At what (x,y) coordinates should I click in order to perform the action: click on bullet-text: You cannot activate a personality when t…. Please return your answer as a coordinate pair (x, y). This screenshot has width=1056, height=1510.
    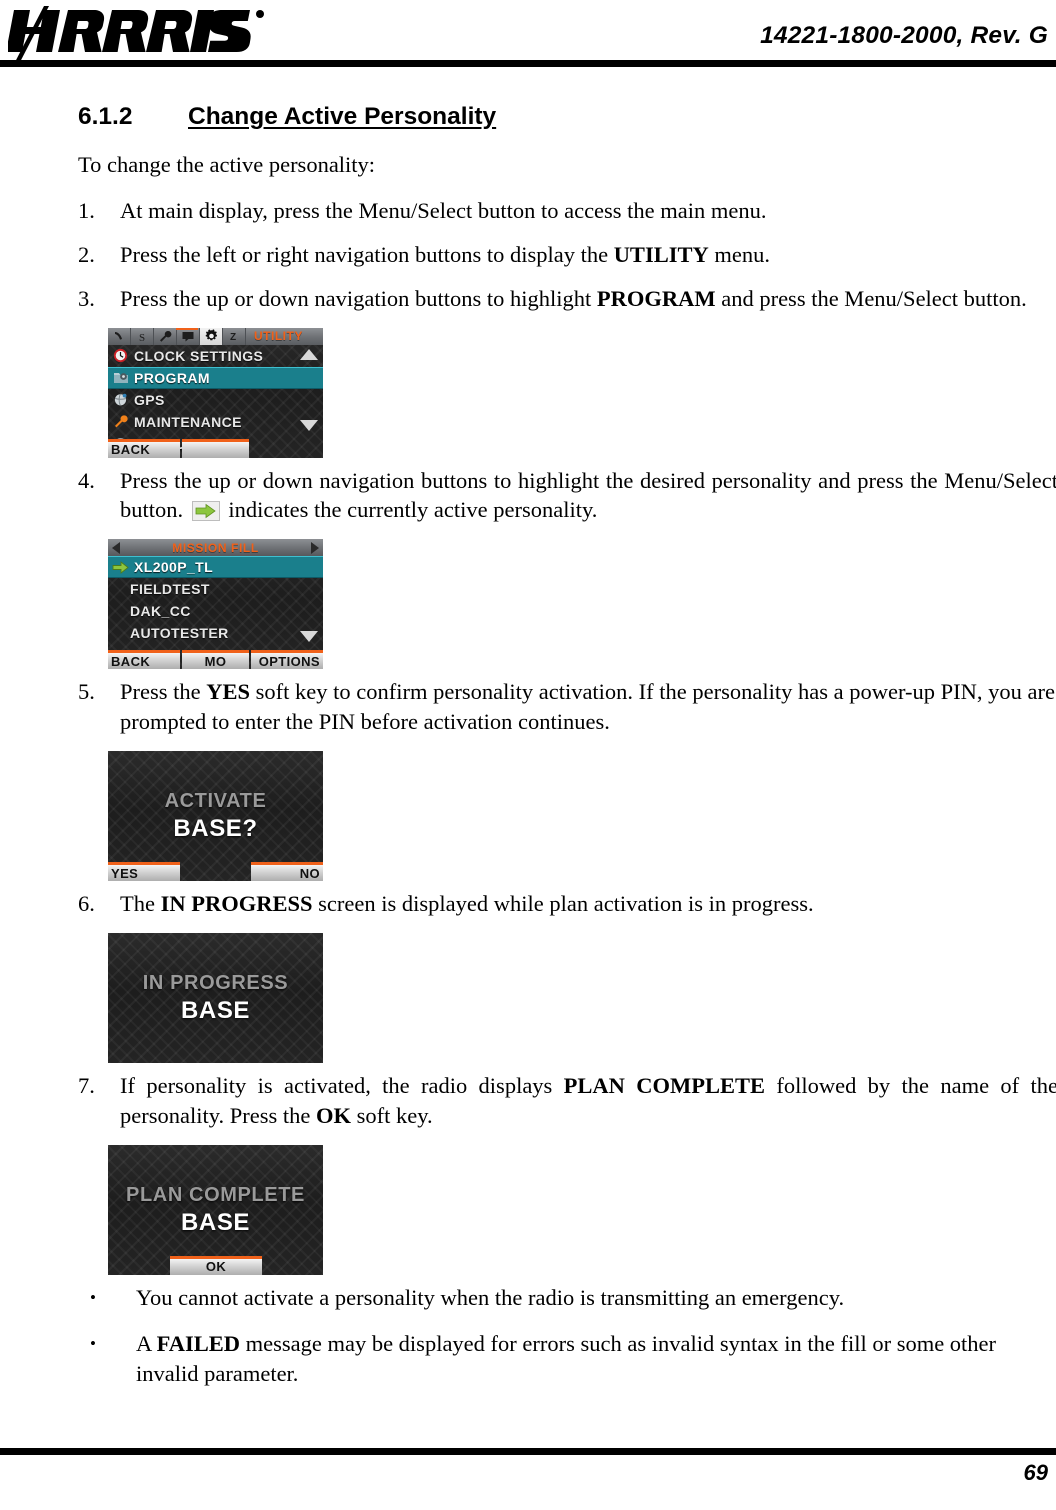
    Looking at the image, I should click on (490, 1297).